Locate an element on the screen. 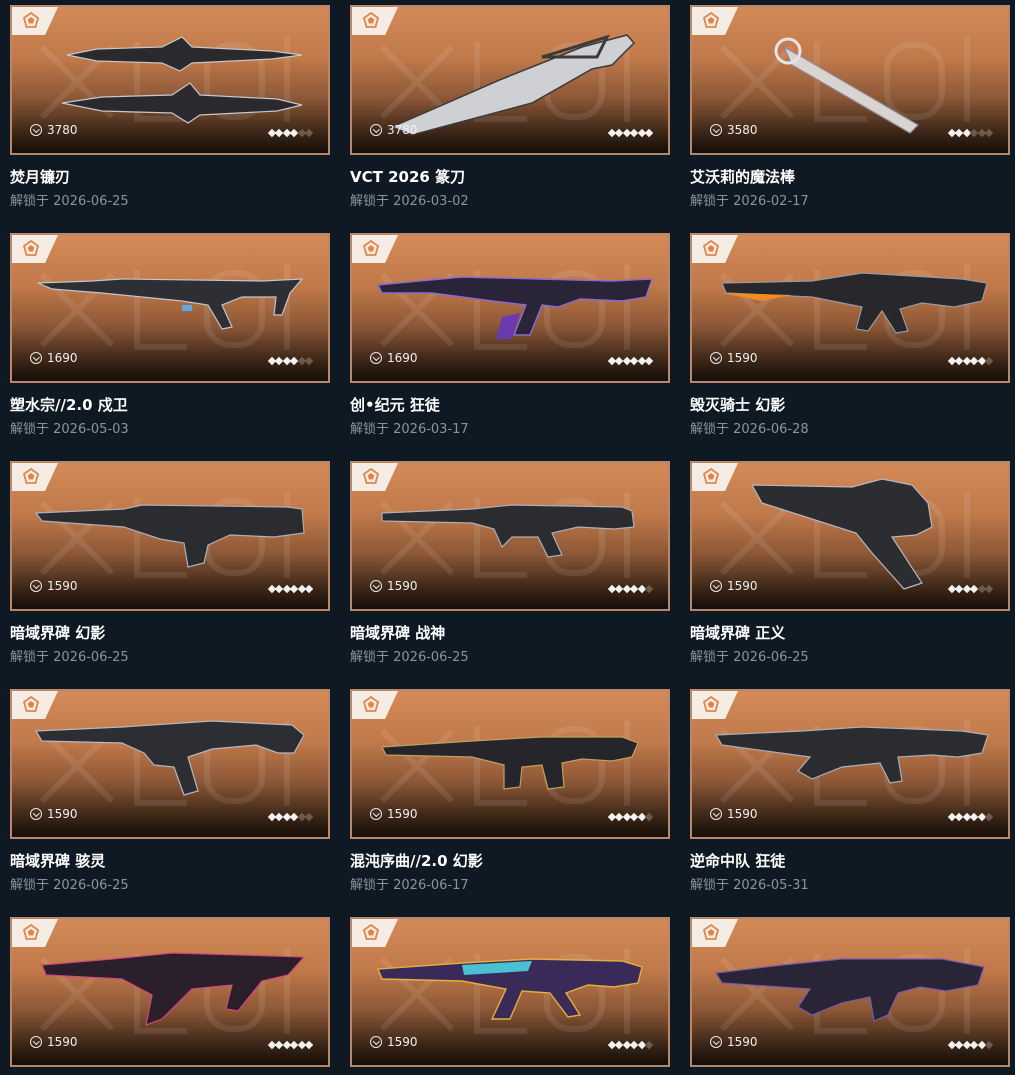 This screenshot has height=1075, width=1015. price-tag: 3580 is located at coordinates (734, 130).